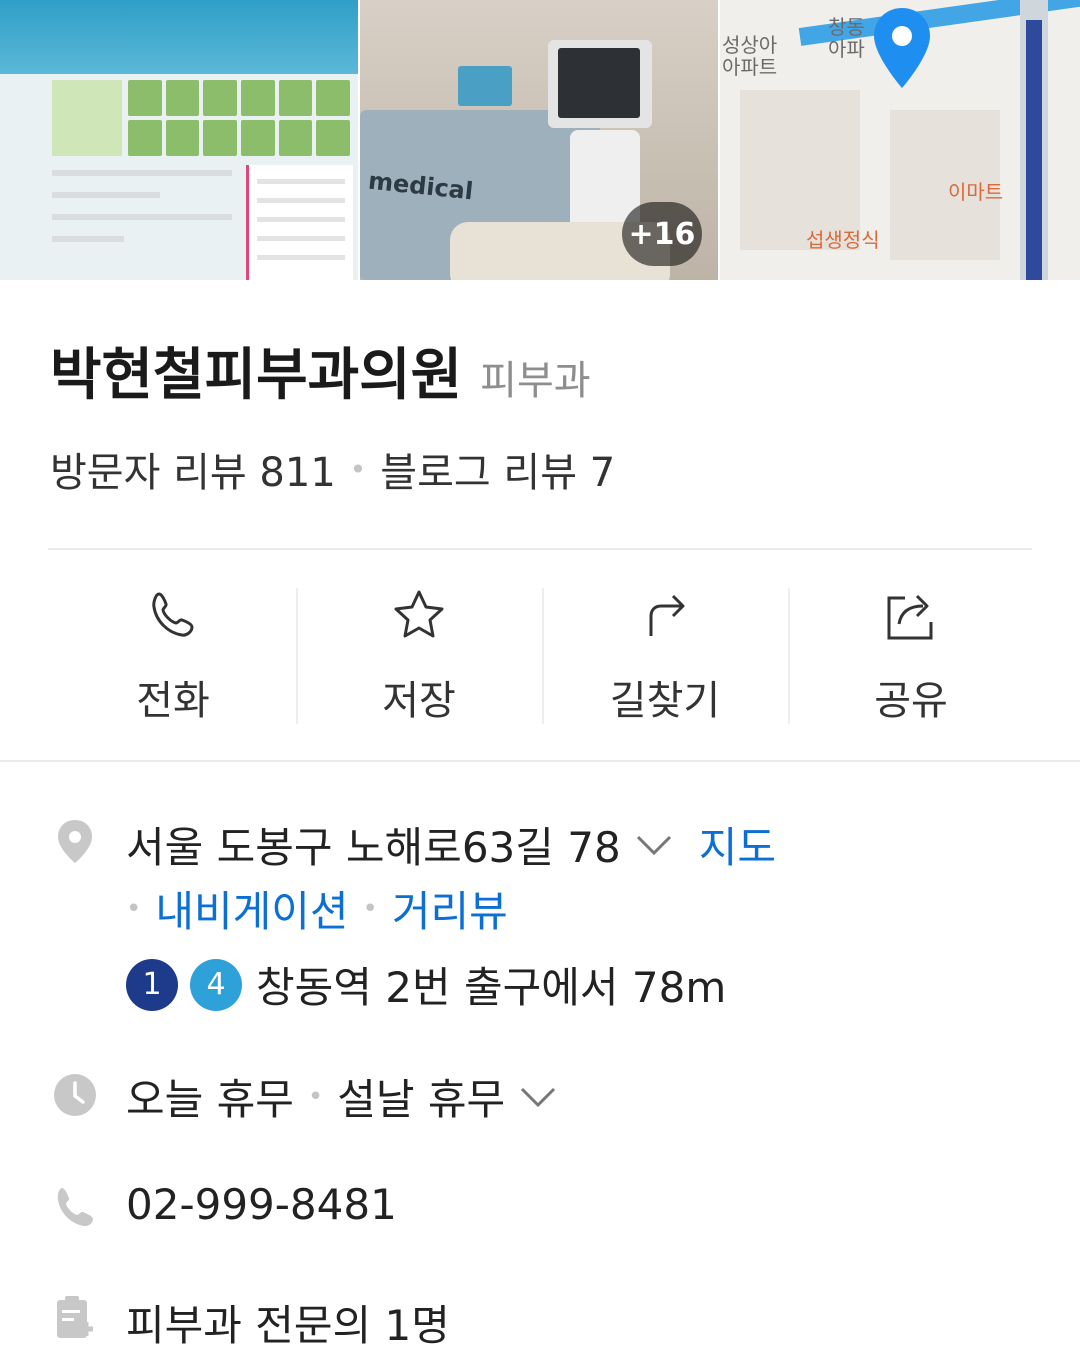 The height and width of the screenshot is (1353, 1080). I want to click on directions-icon, so click(667, 615).